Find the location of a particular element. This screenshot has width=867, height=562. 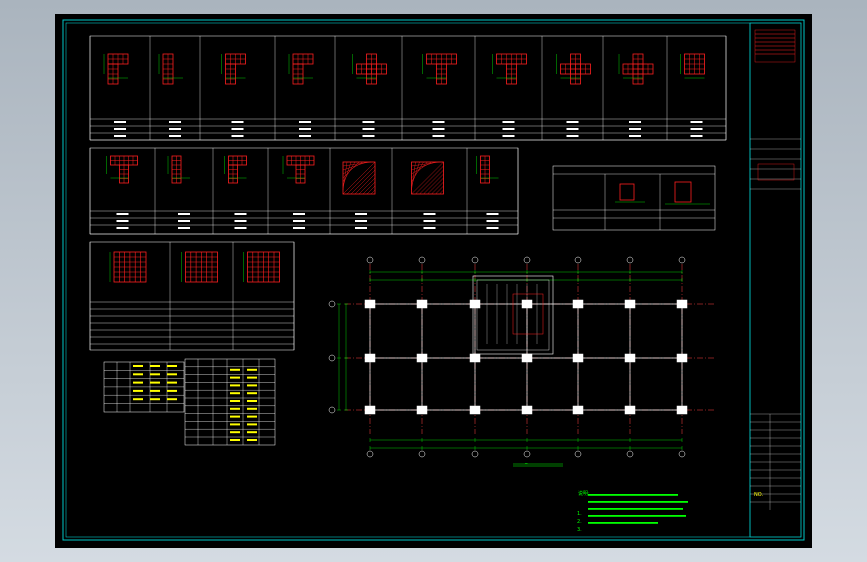

notes-title: 说明: is located at coordinates (584, 494).